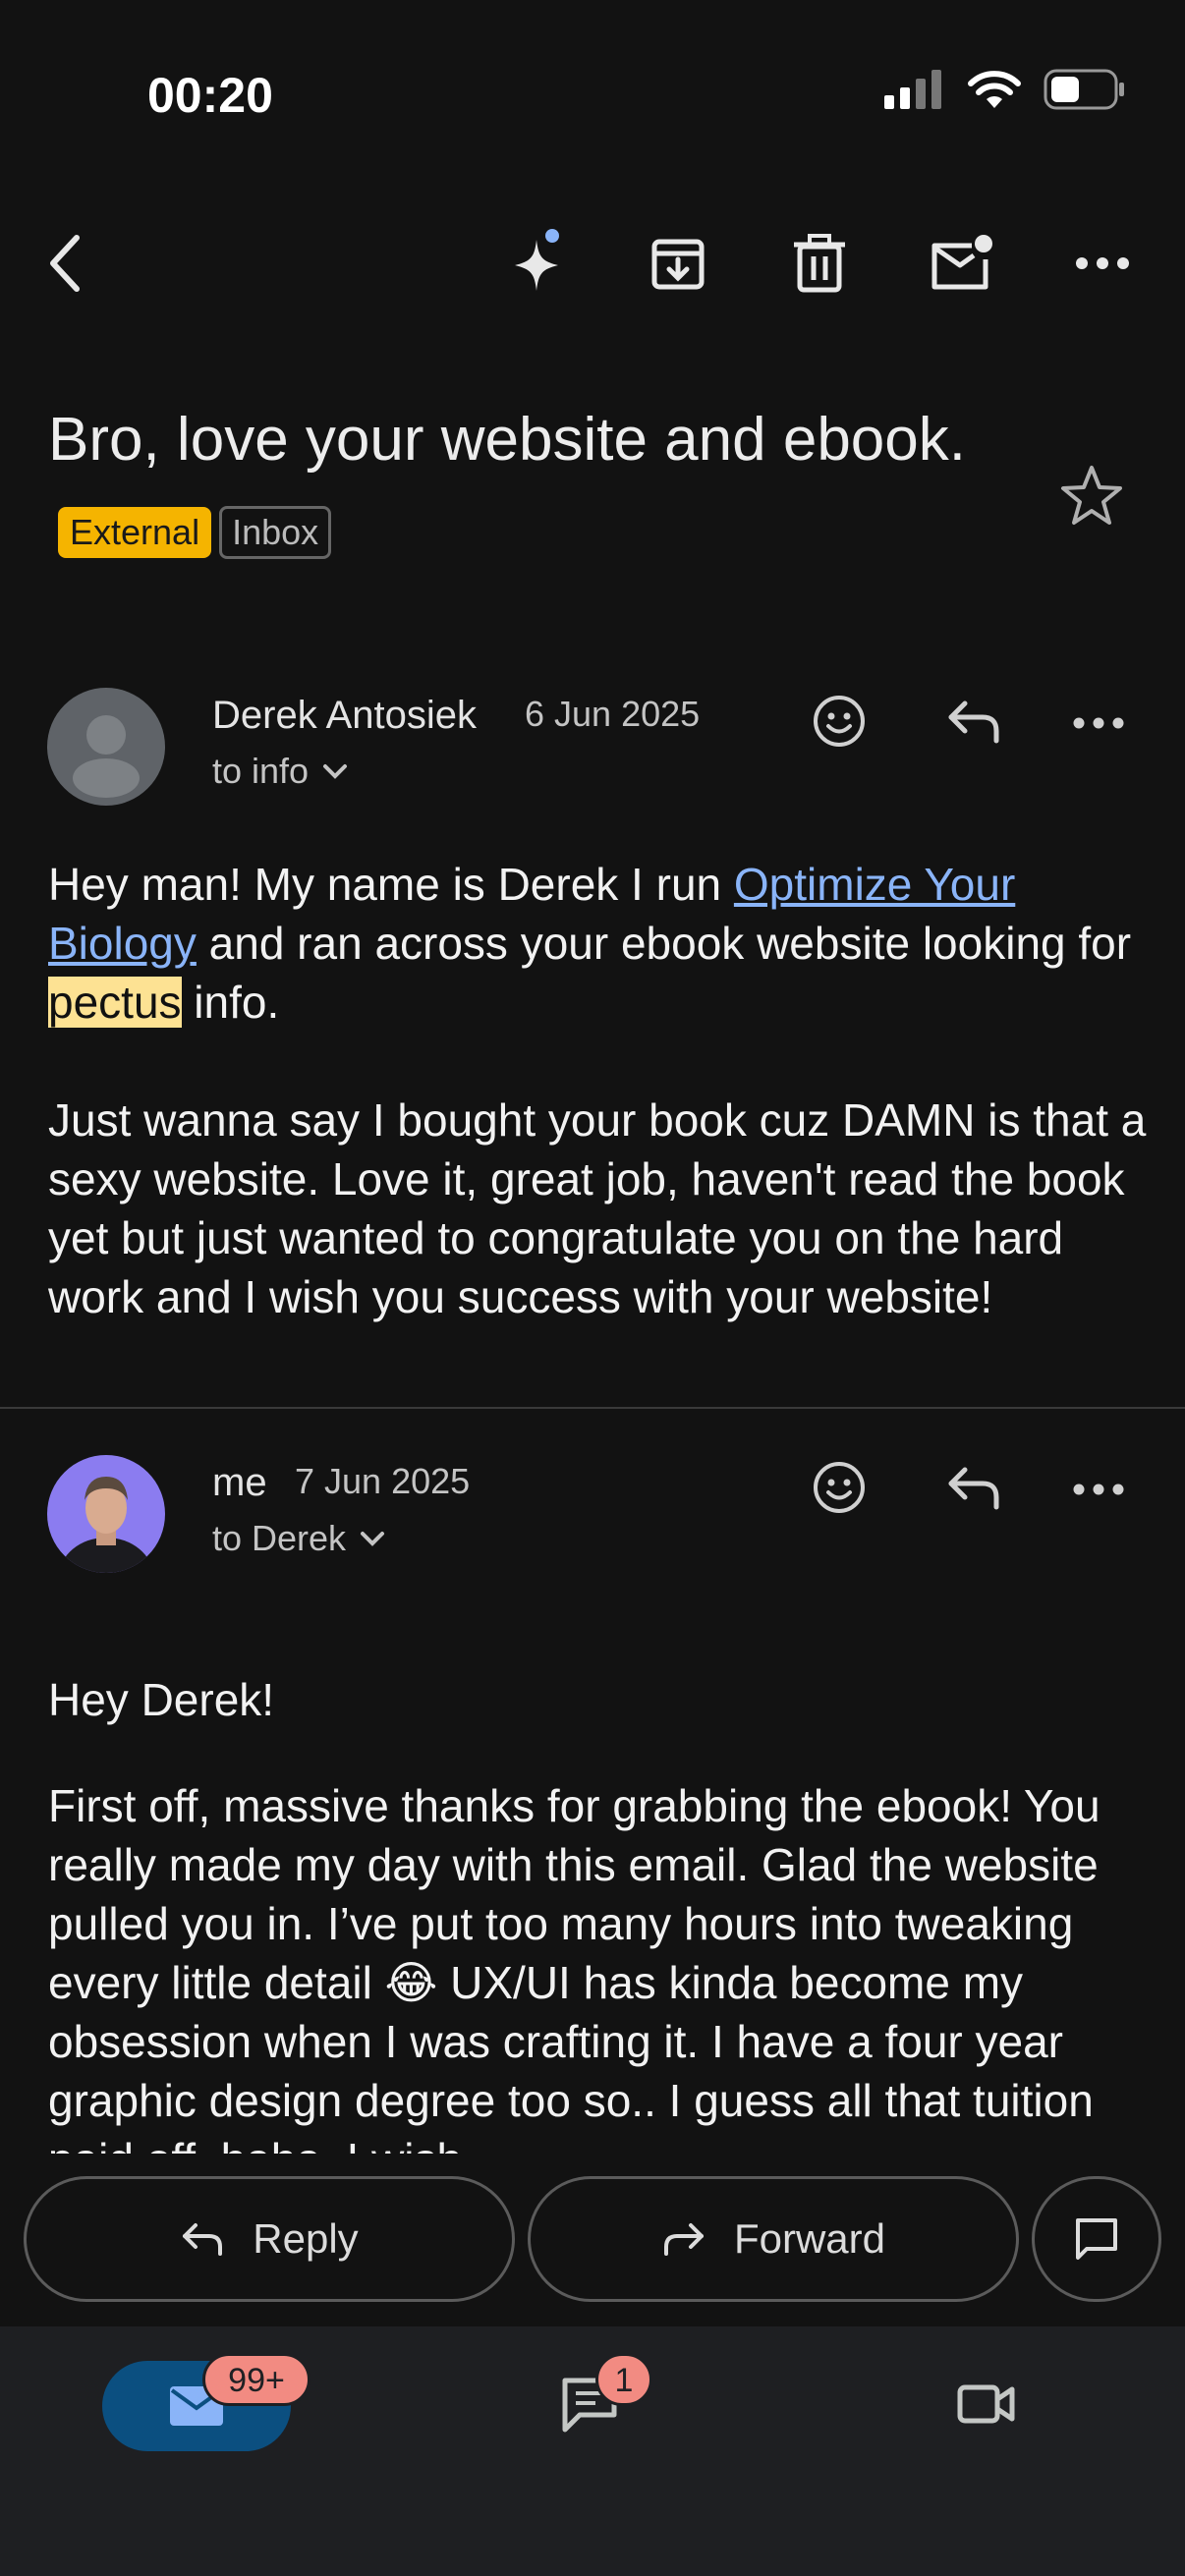 The image size is (1185, 2576). Describe the element at coordinates (592, 1408) in the screenshot. I see `message-divider` at that location.